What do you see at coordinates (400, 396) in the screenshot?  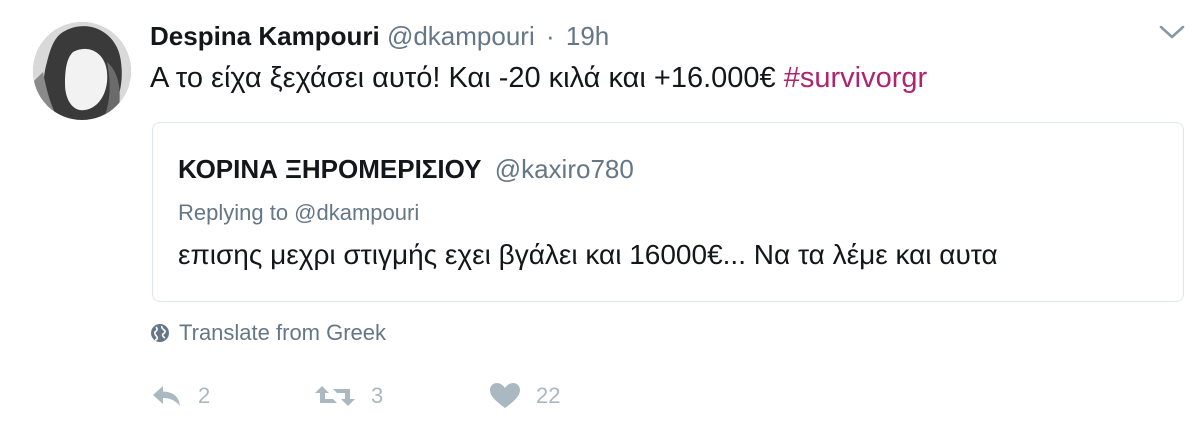 I see `retweet-button: 3` at bounding box center [400, 396].